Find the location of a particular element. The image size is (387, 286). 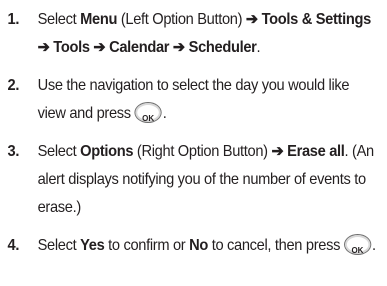

step-text: to confirm or is located at coordinates (147, 245).